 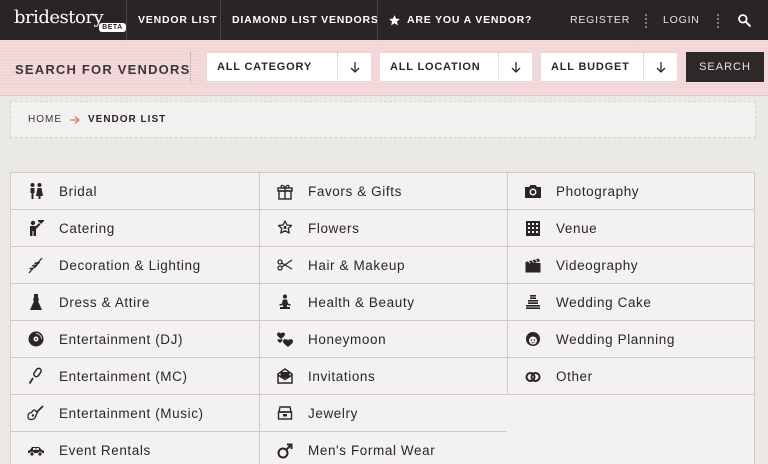 I want to click on category-wedding-cake: Wedding Cake, so click(x=631, y=302).